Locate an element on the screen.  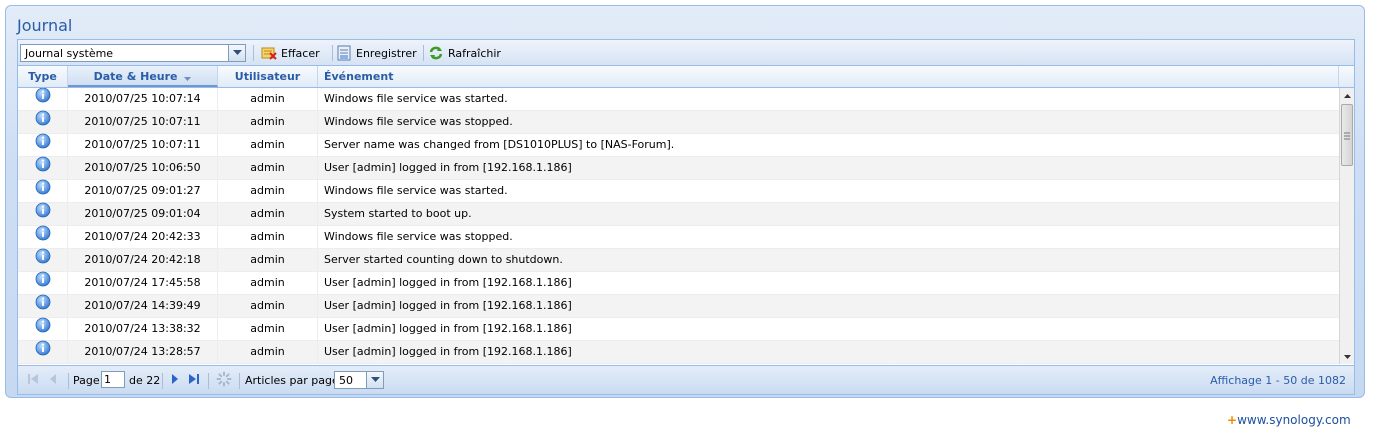
save-button-label: Enregistrer is located at coordinates (386, 53).